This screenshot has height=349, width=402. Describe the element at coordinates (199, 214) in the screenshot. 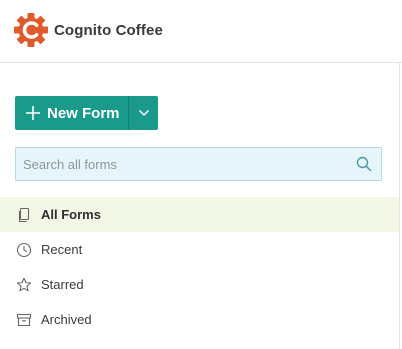

I see `sidebar-item-all-forms: All Forms` at that location.